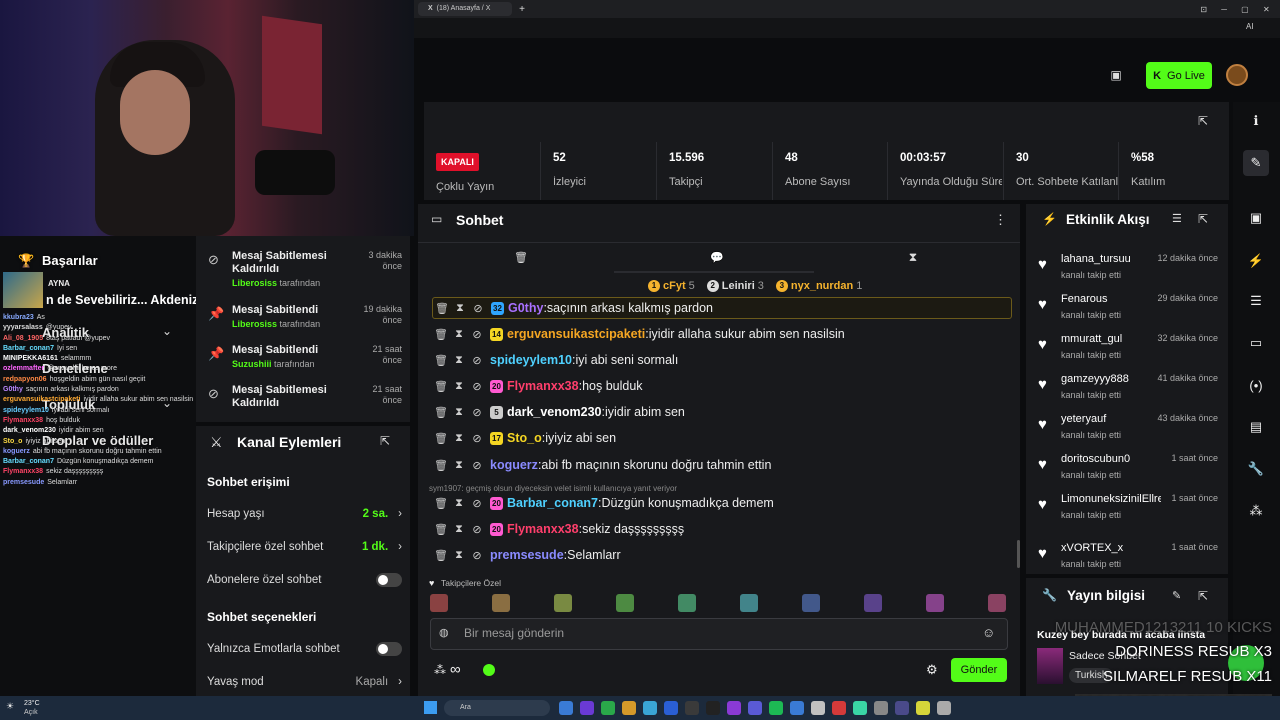  What do you see at coordinates (1256, 385) in the screenshot?
I see `broadcast-icon: (•)` at bounding box center [1256, 385].